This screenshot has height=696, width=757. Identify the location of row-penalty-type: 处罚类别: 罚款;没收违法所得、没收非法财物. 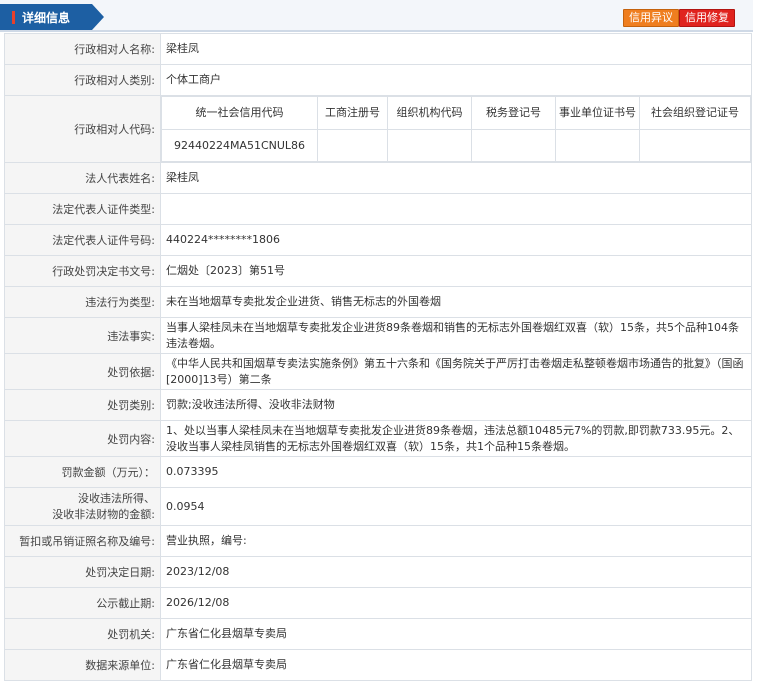
(378, 405).